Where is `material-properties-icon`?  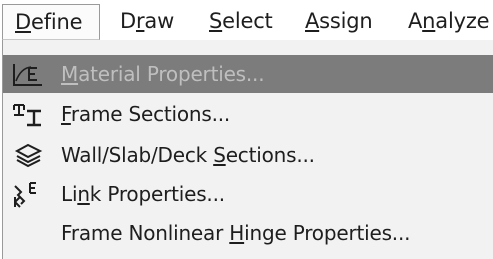 material-properties-icon is located at coordinates (28, 74).